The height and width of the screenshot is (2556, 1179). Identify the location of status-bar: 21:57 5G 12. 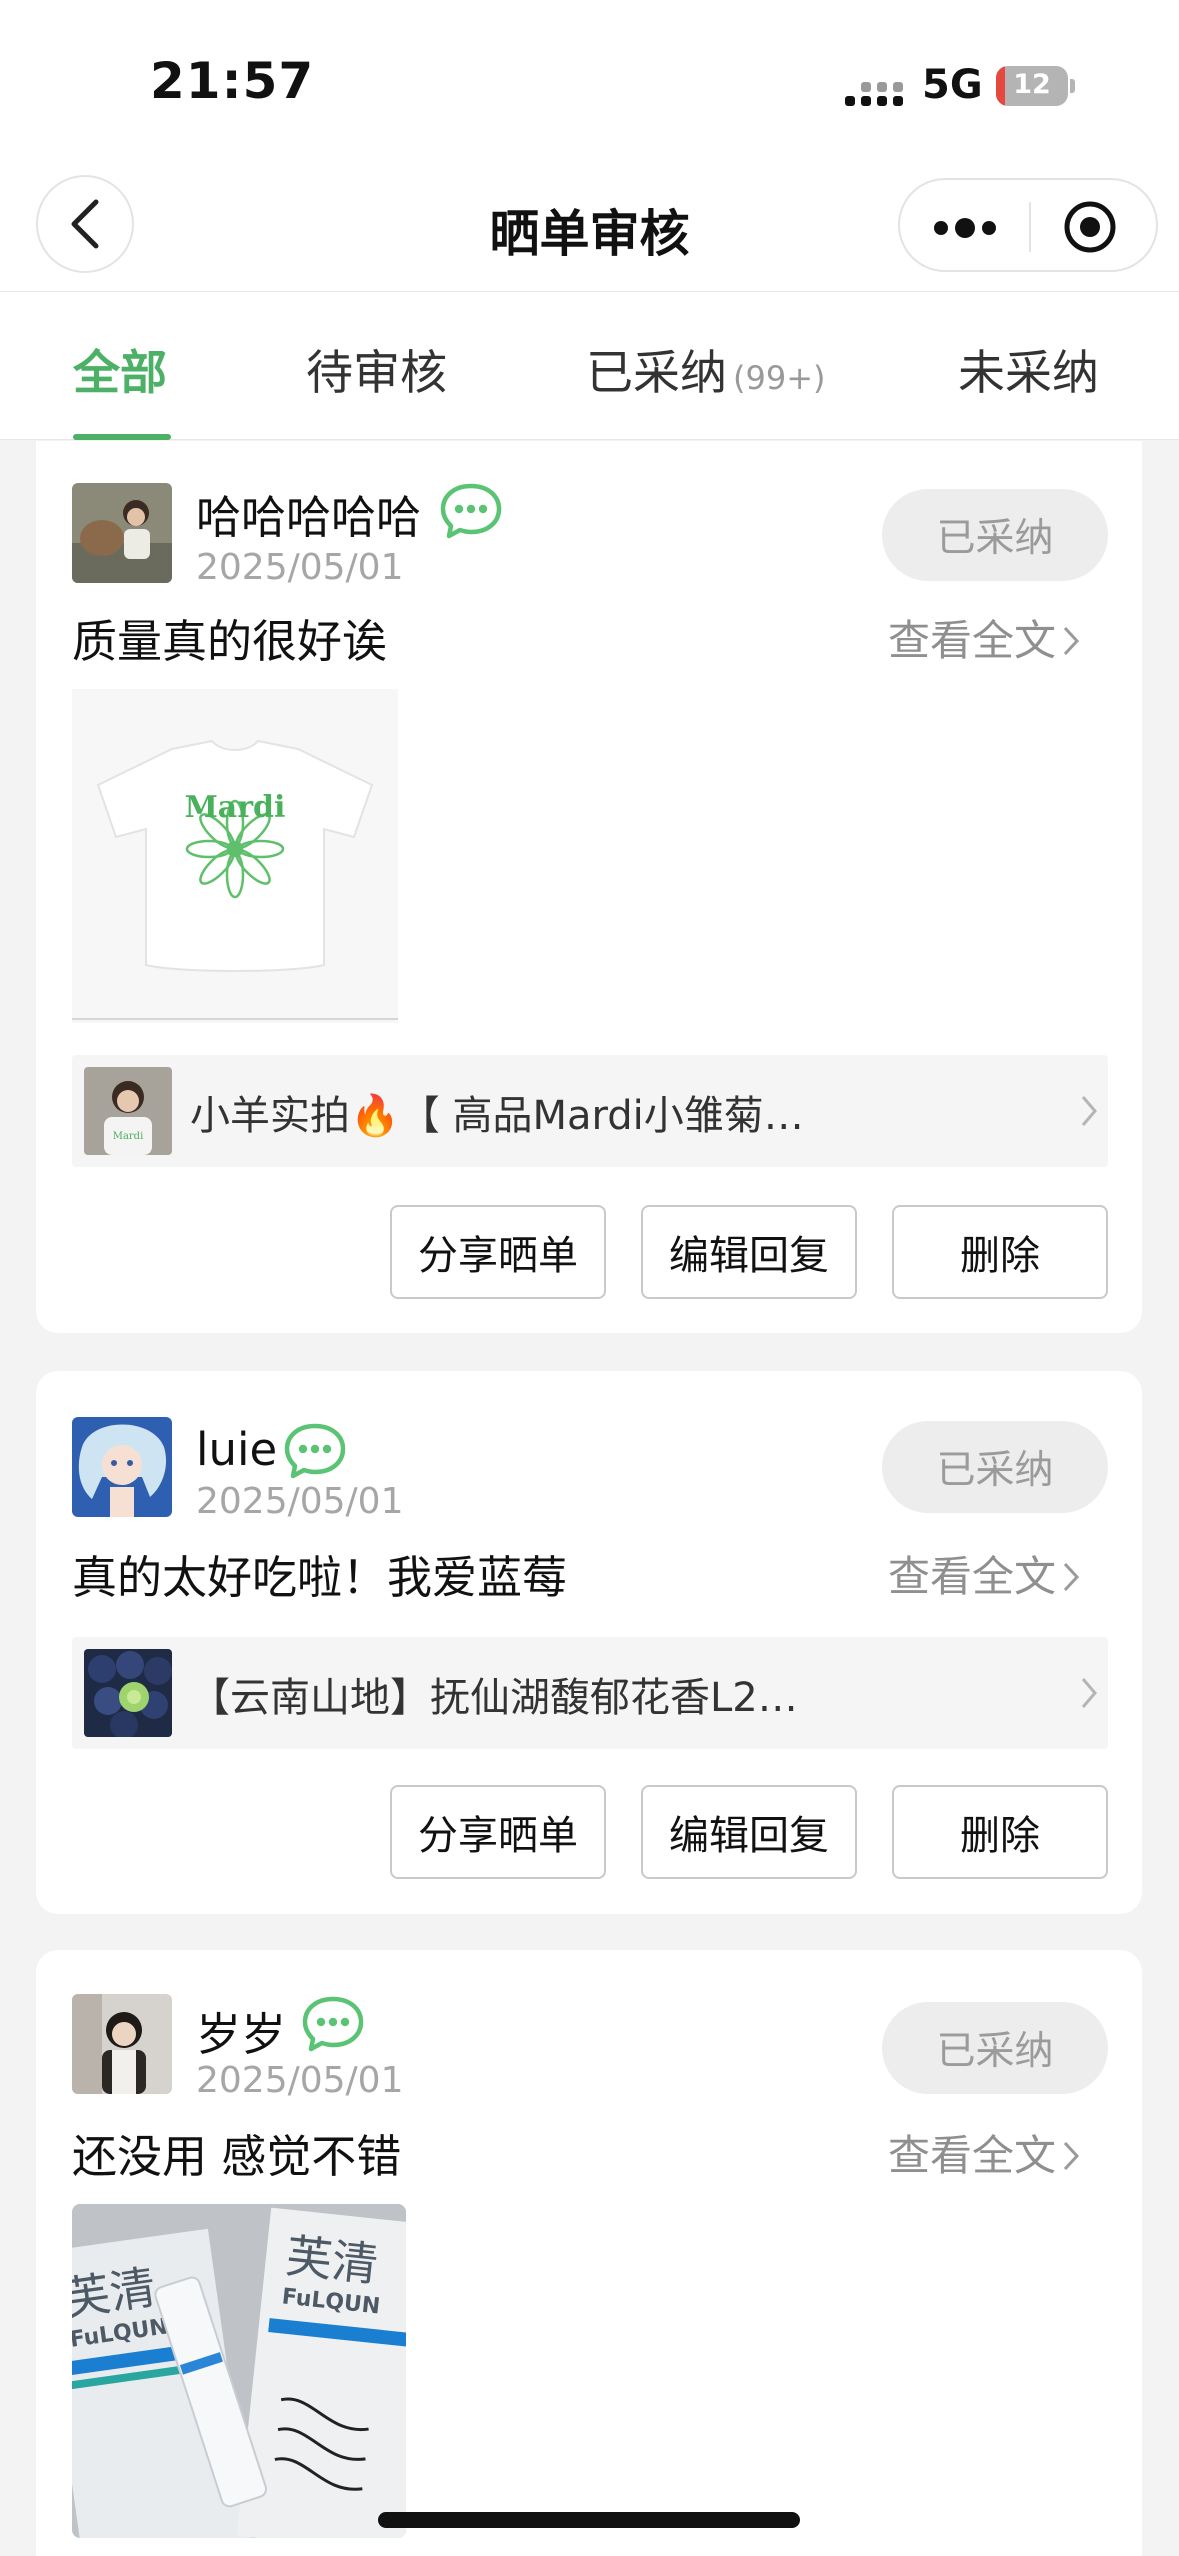
(589, 80).